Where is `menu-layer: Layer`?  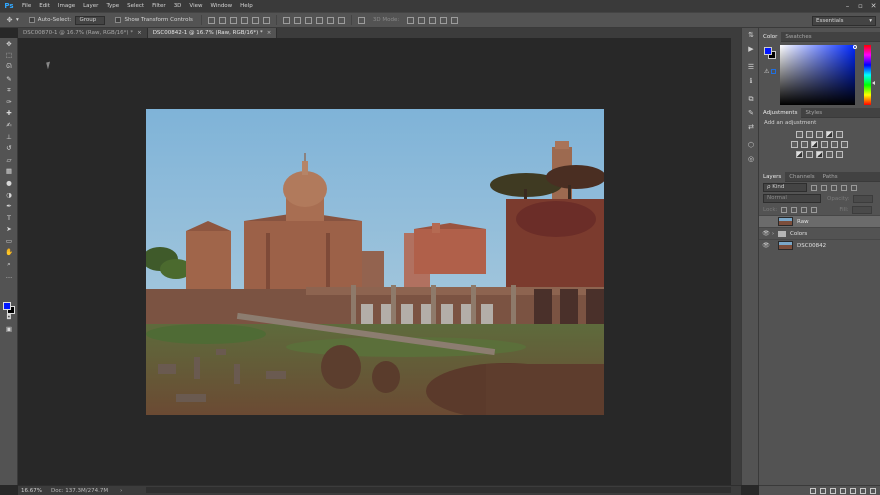 menu-layer: Layer is located at coordinates (90, 6).